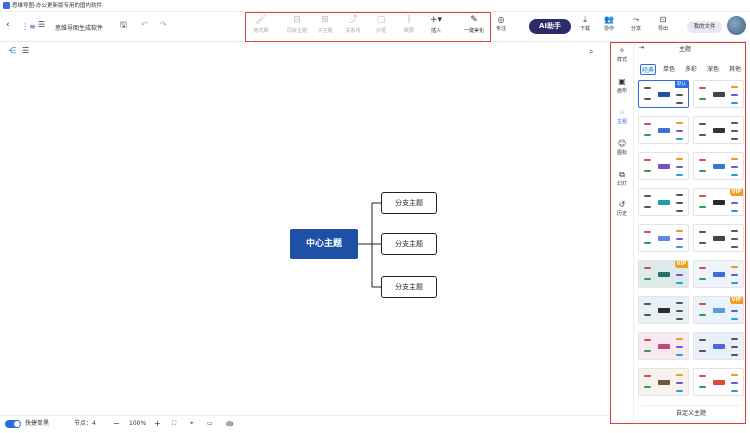  I want to click on tab-classic: 经典, so click(648, 69).